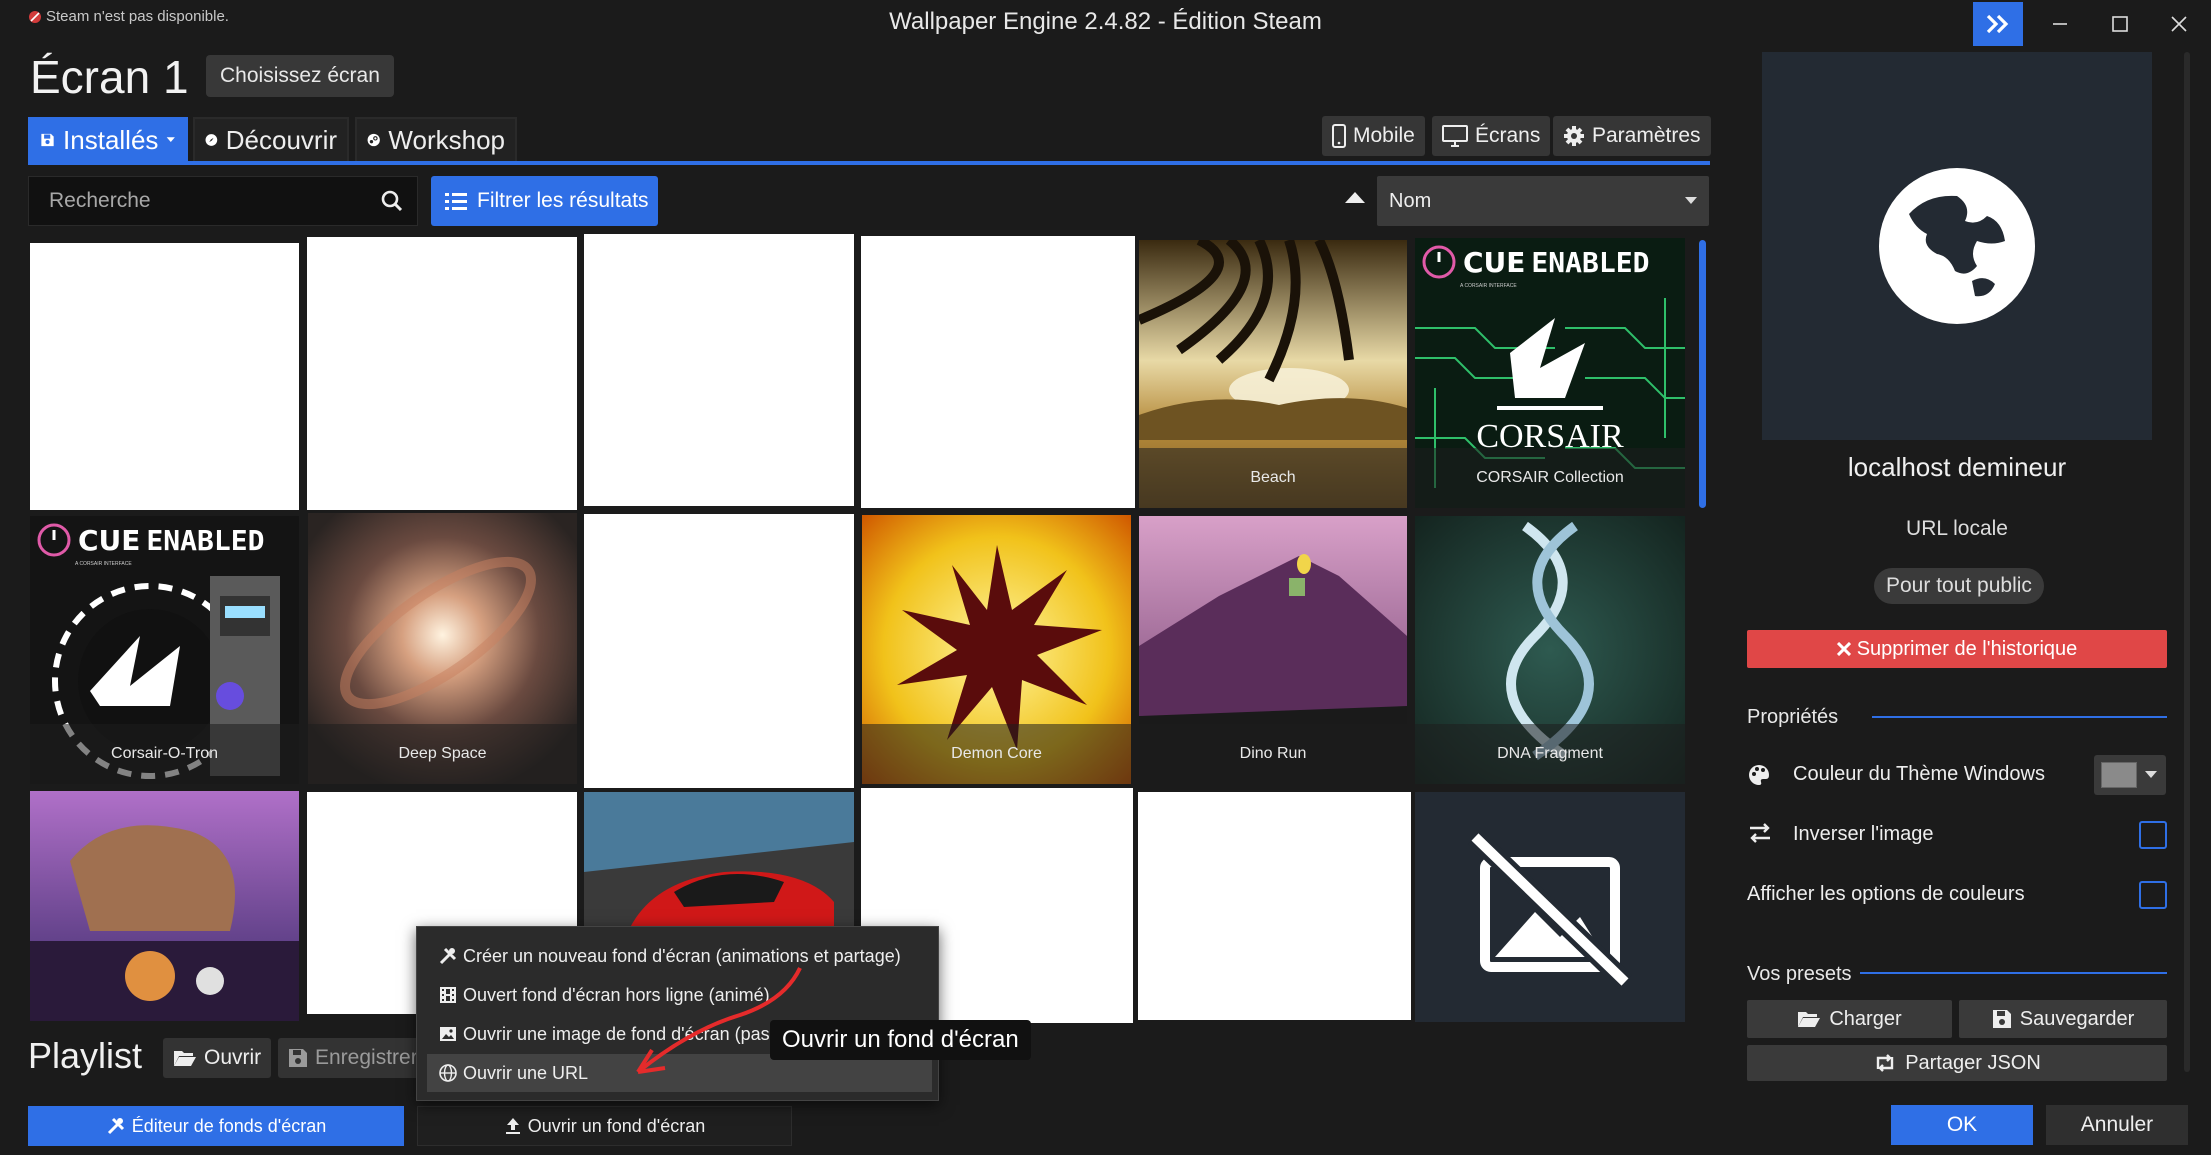  What do you see at coordinates (1959, 586) in the screenshot?
I see `rating-badge: Pour tout public` at bounding box center [1959, 586].